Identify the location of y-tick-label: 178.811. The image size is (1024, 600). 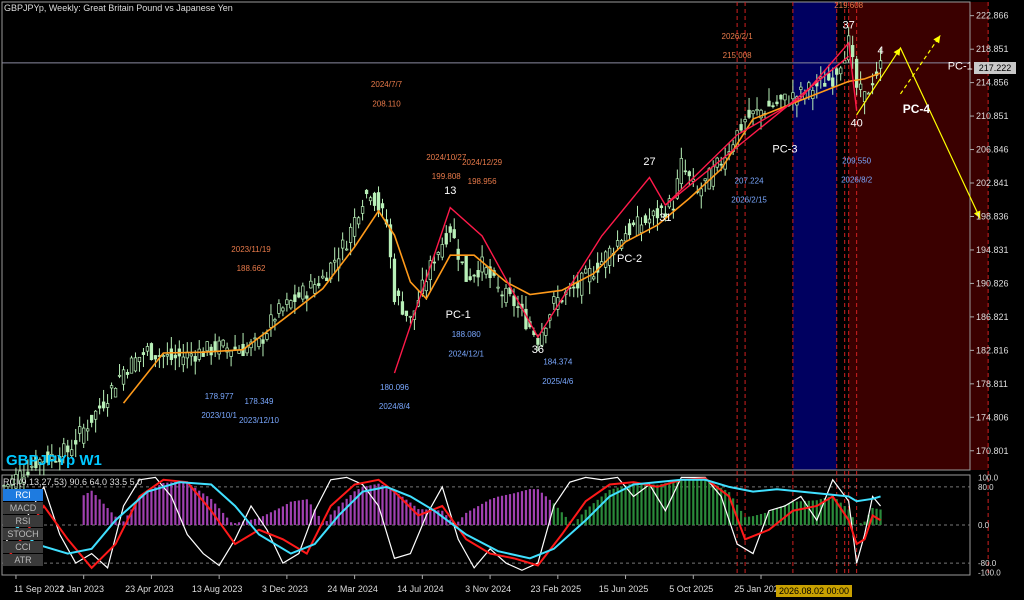
(992, 384).